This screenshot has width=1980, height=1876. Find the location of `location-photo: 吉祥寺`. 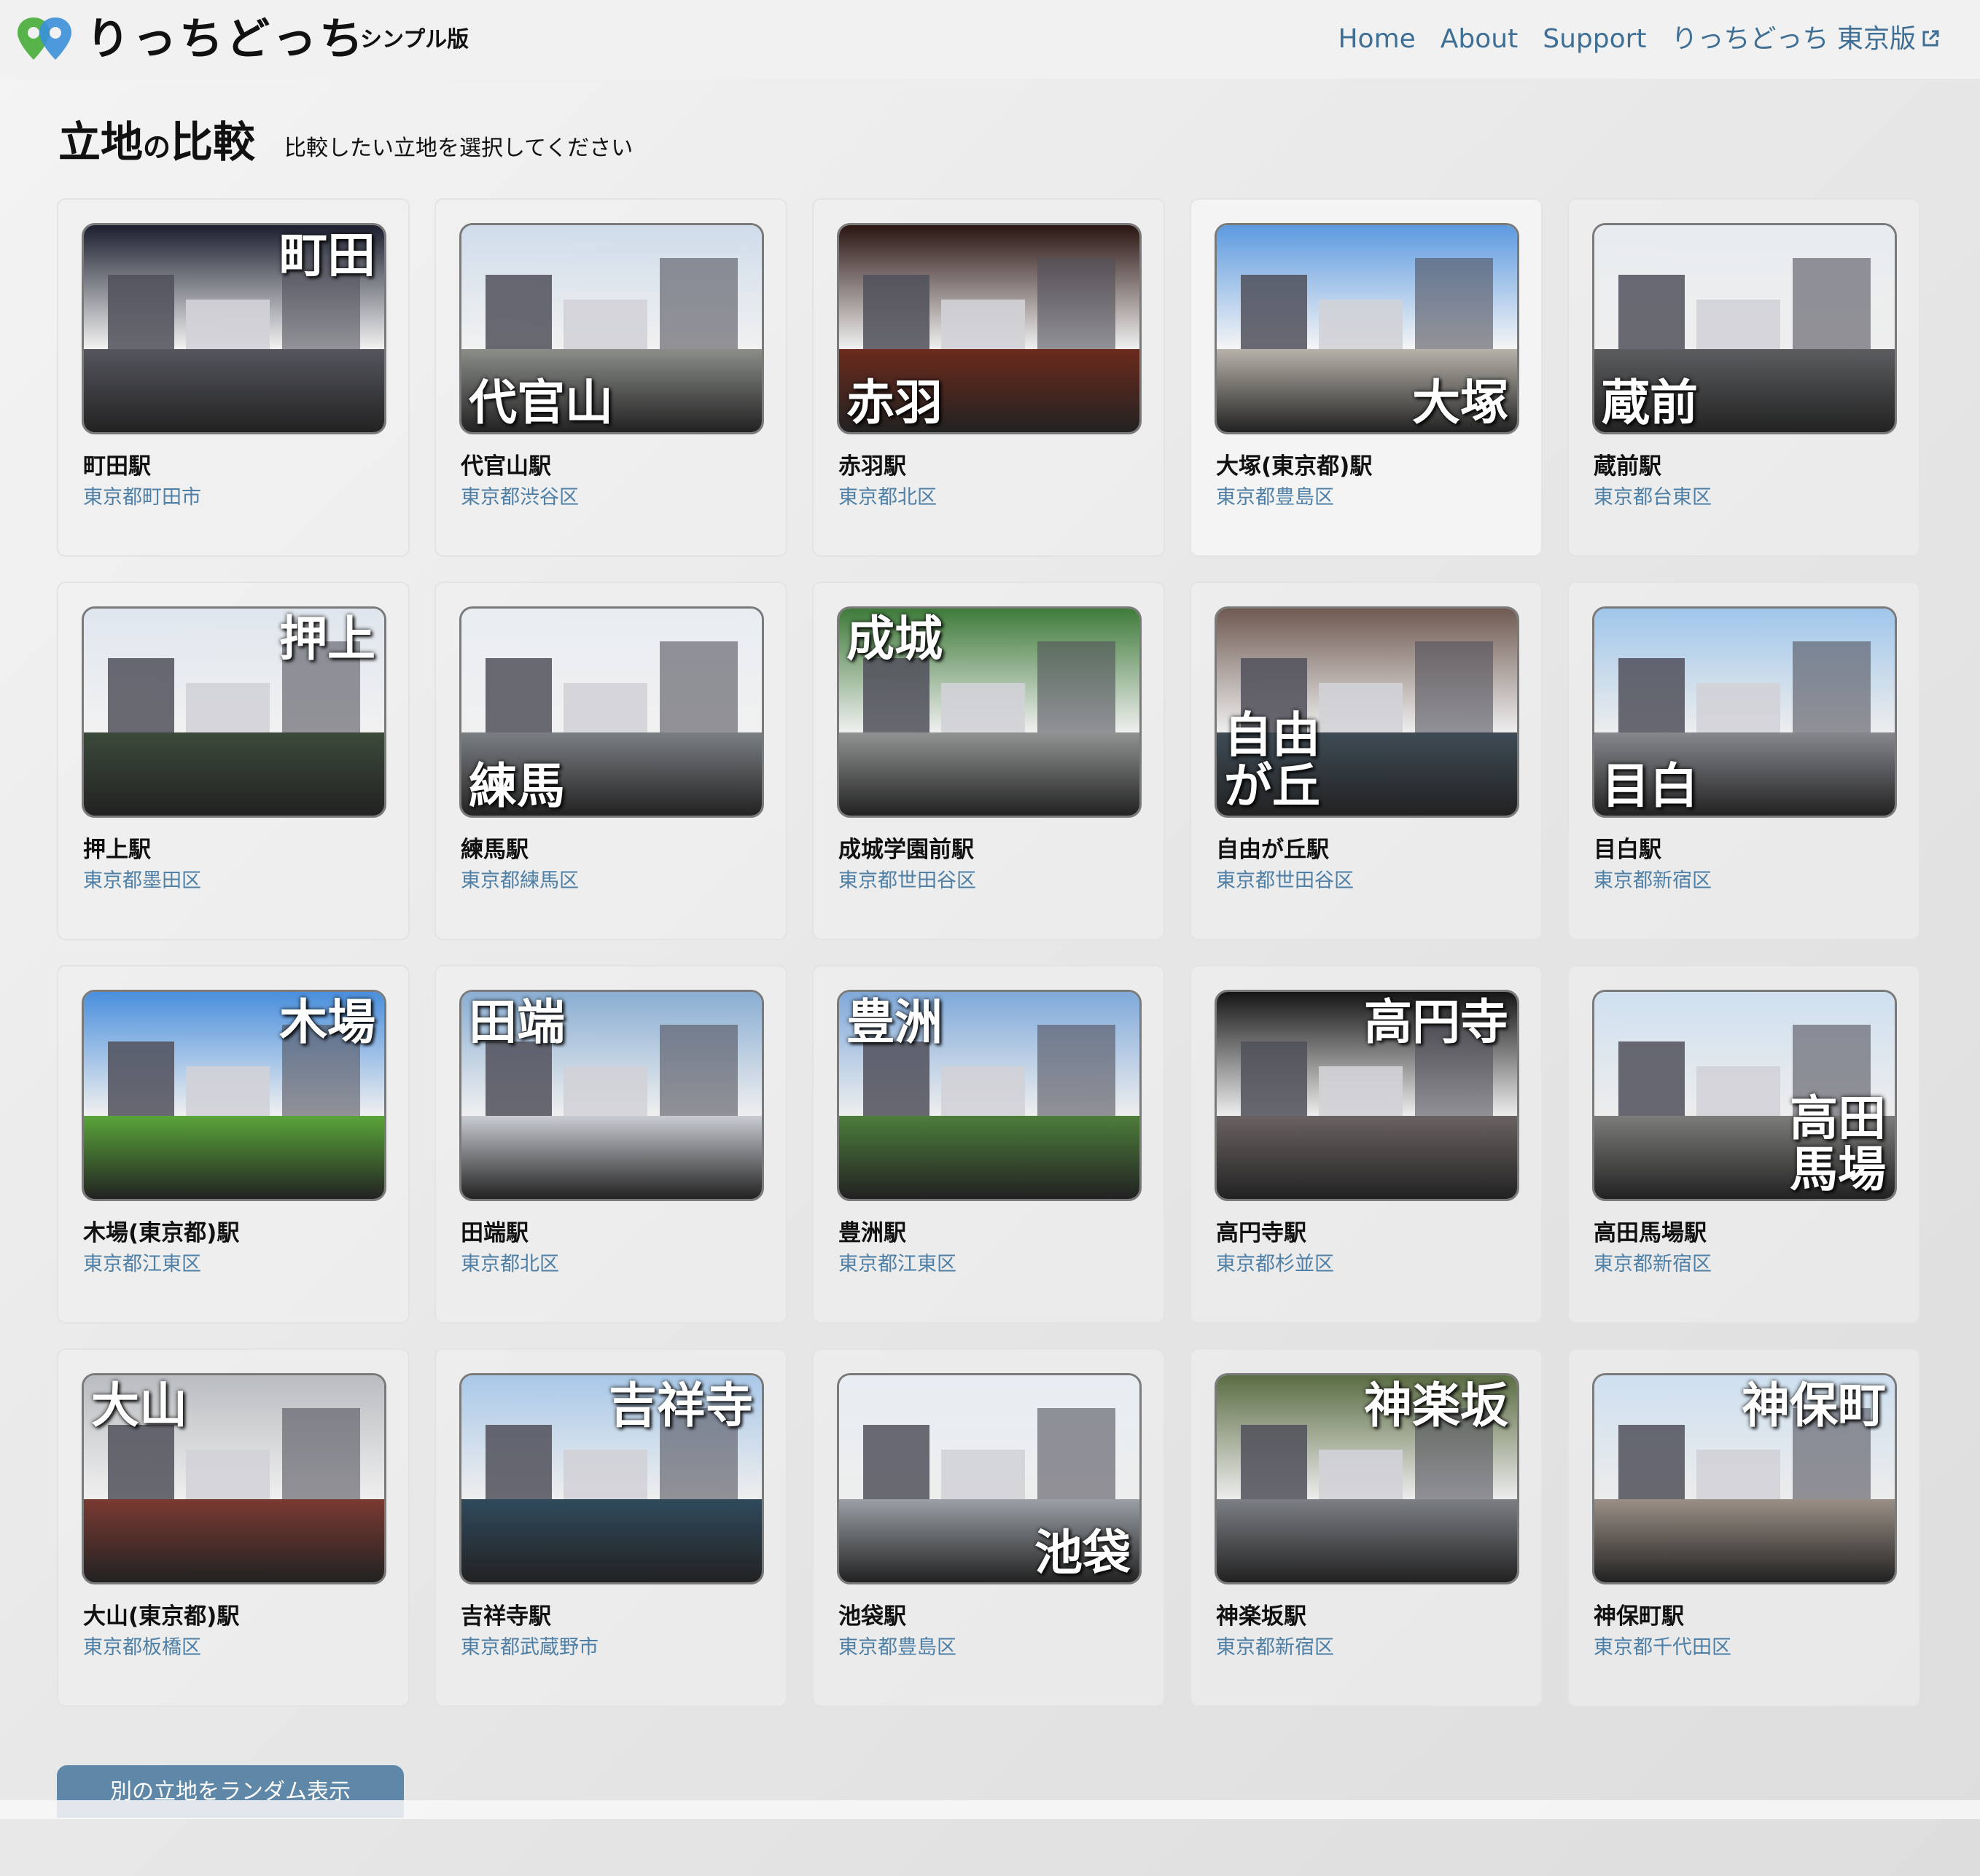

location-photo: 吉祥寺 is located at coordinates (611, 1479).